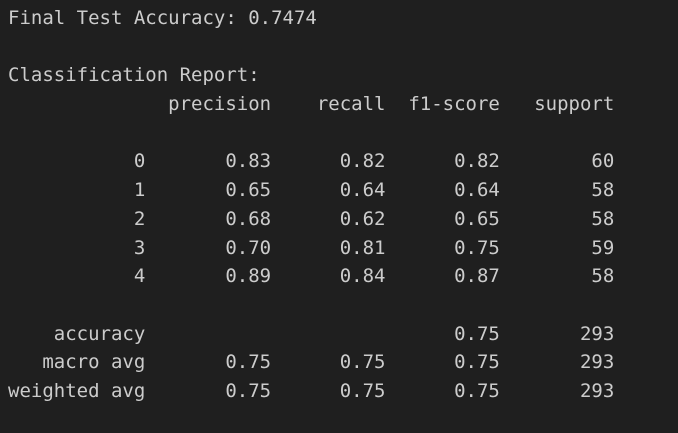  What do you see at coordinates (311, 247) in the screenshot?
I see `class-row-3: 3 0.70 0.81 0.75 59` at bounding box center [311, 247].